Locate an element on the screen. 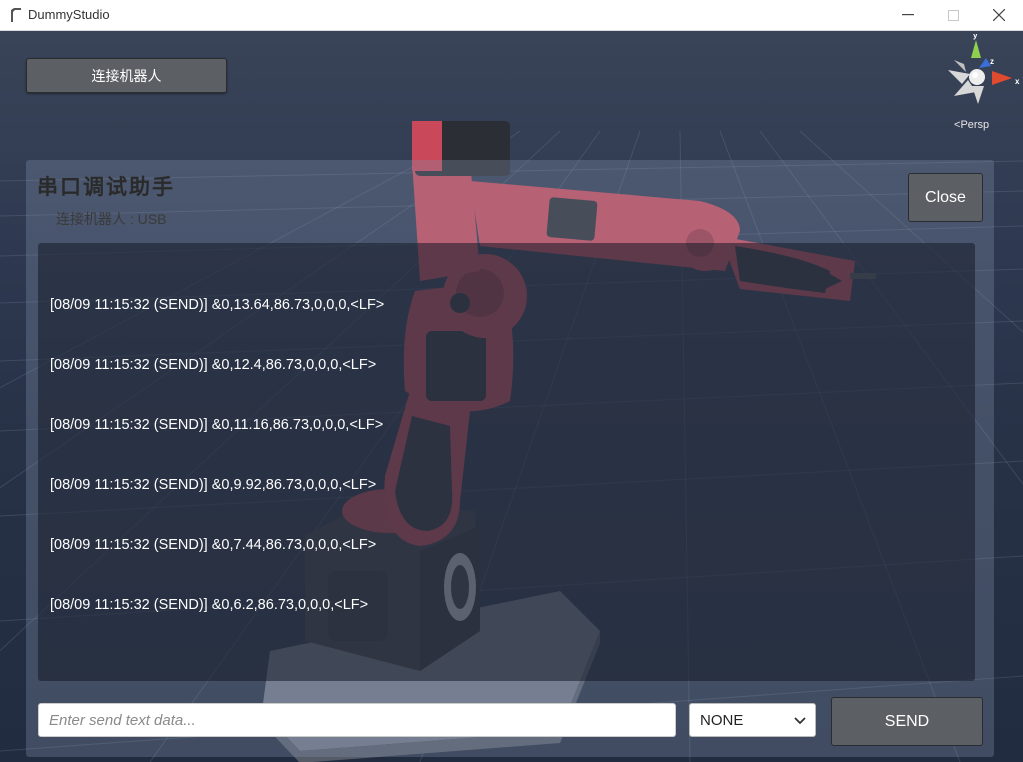 The image size is (1023, 762). gizmo-z-label: z is located at coordinates (992, 61).